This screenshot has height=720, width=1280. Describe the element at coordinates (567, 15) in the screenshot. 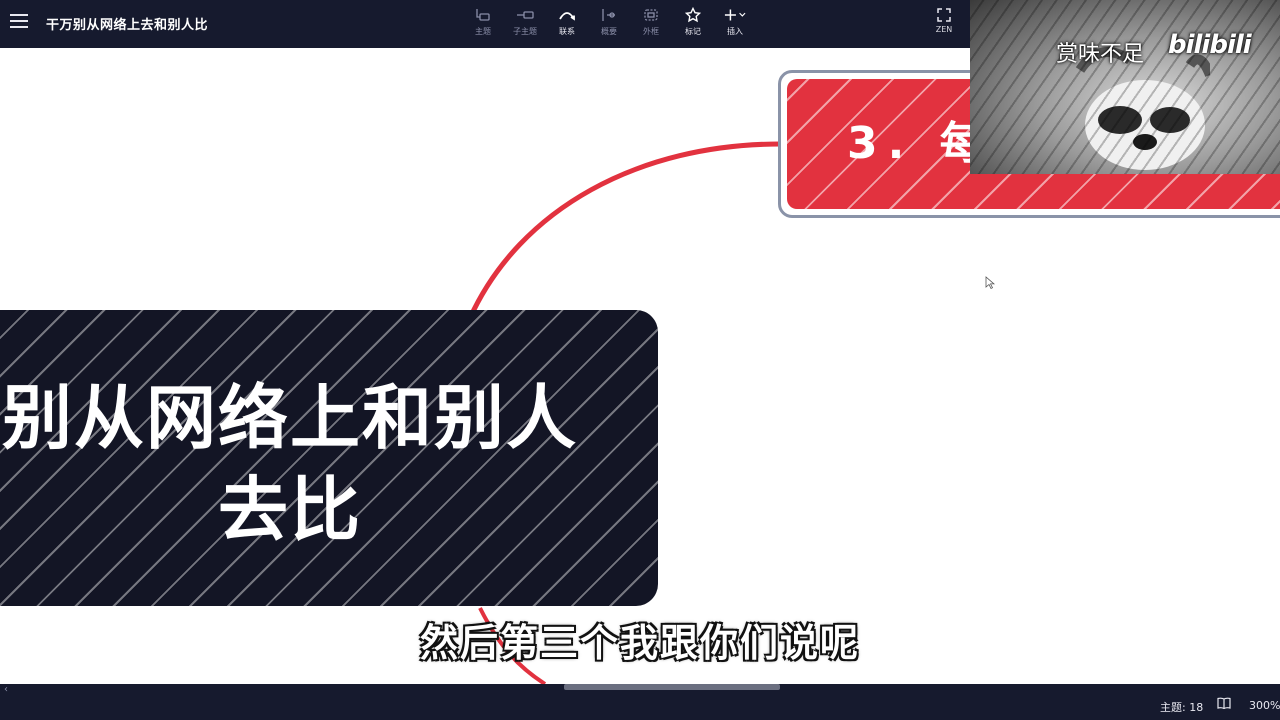

I see `relationship-icon` at that location.